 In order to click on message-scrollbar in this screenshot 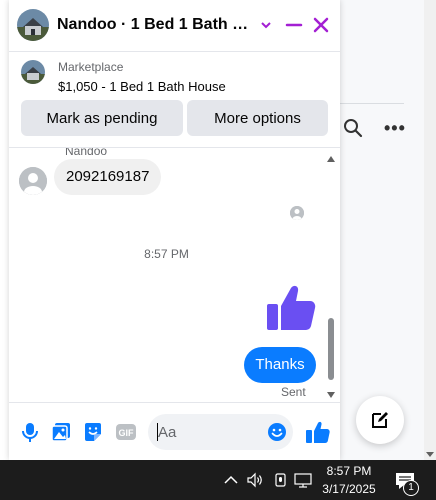, I will do `click(331, 275)`.